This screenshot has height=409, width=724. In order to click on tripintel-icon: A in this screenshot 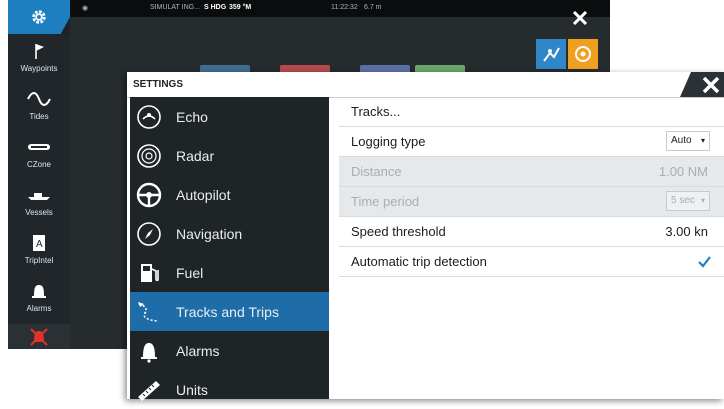, I will do `click(39, 243)`.